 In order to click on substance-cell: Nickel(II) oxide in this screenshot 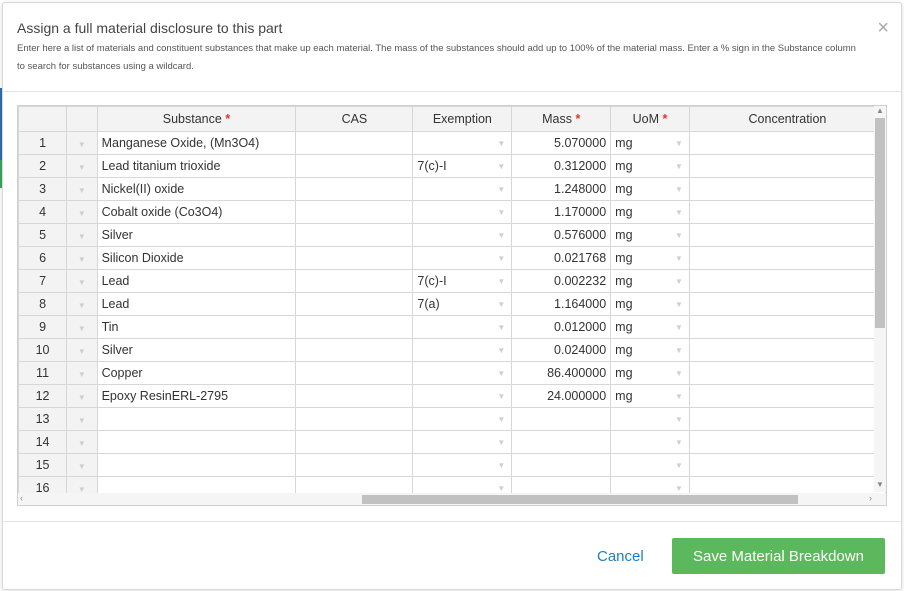, I will do `click(196, 189)`.